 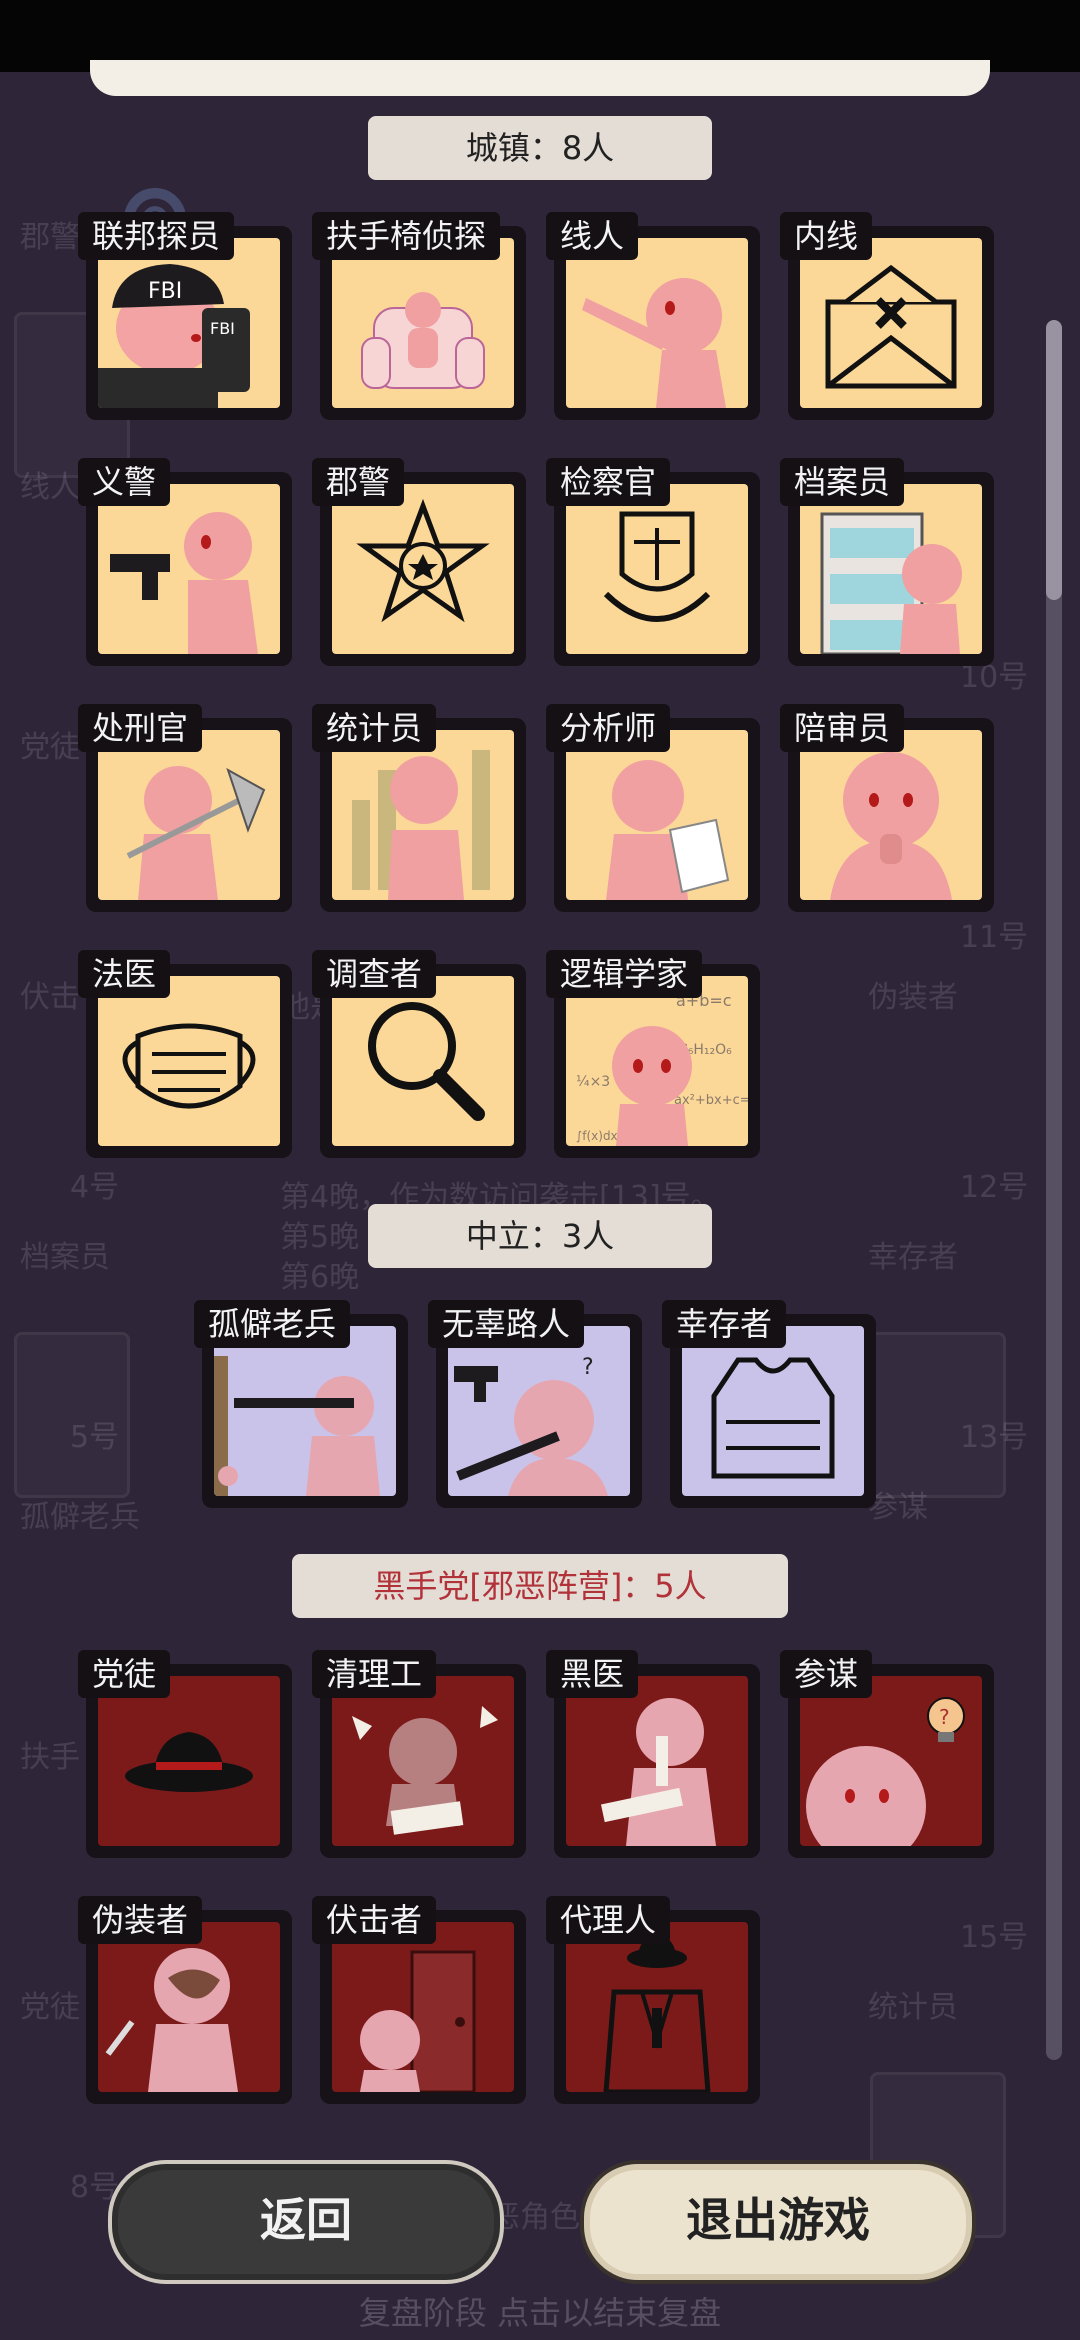 What do you see at coordinates (320, 1277) in the screenshot?
I see `bg-log-line: 第6晚` at bounding box center [320, 1277].